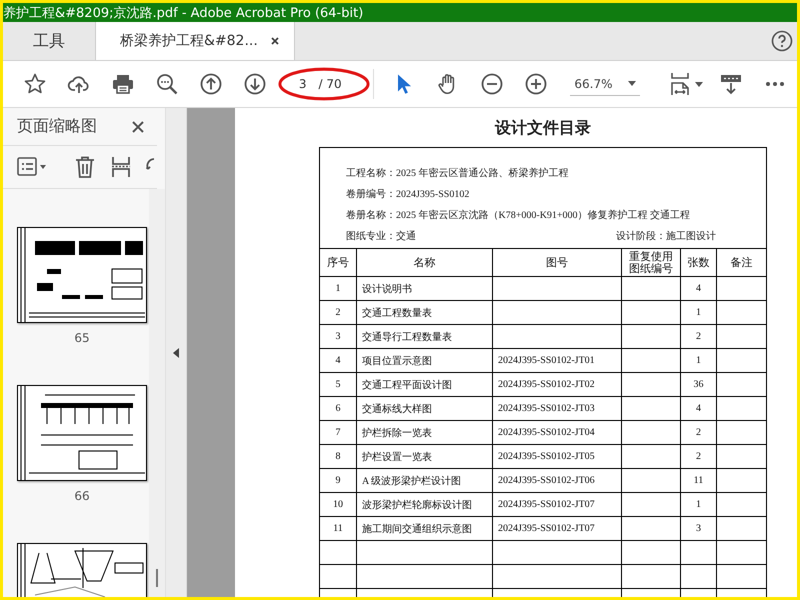  What do you see at coordinates (557, 262) in the screenshot?
I see `column-header: 图号` at bounding box center [557, 262].